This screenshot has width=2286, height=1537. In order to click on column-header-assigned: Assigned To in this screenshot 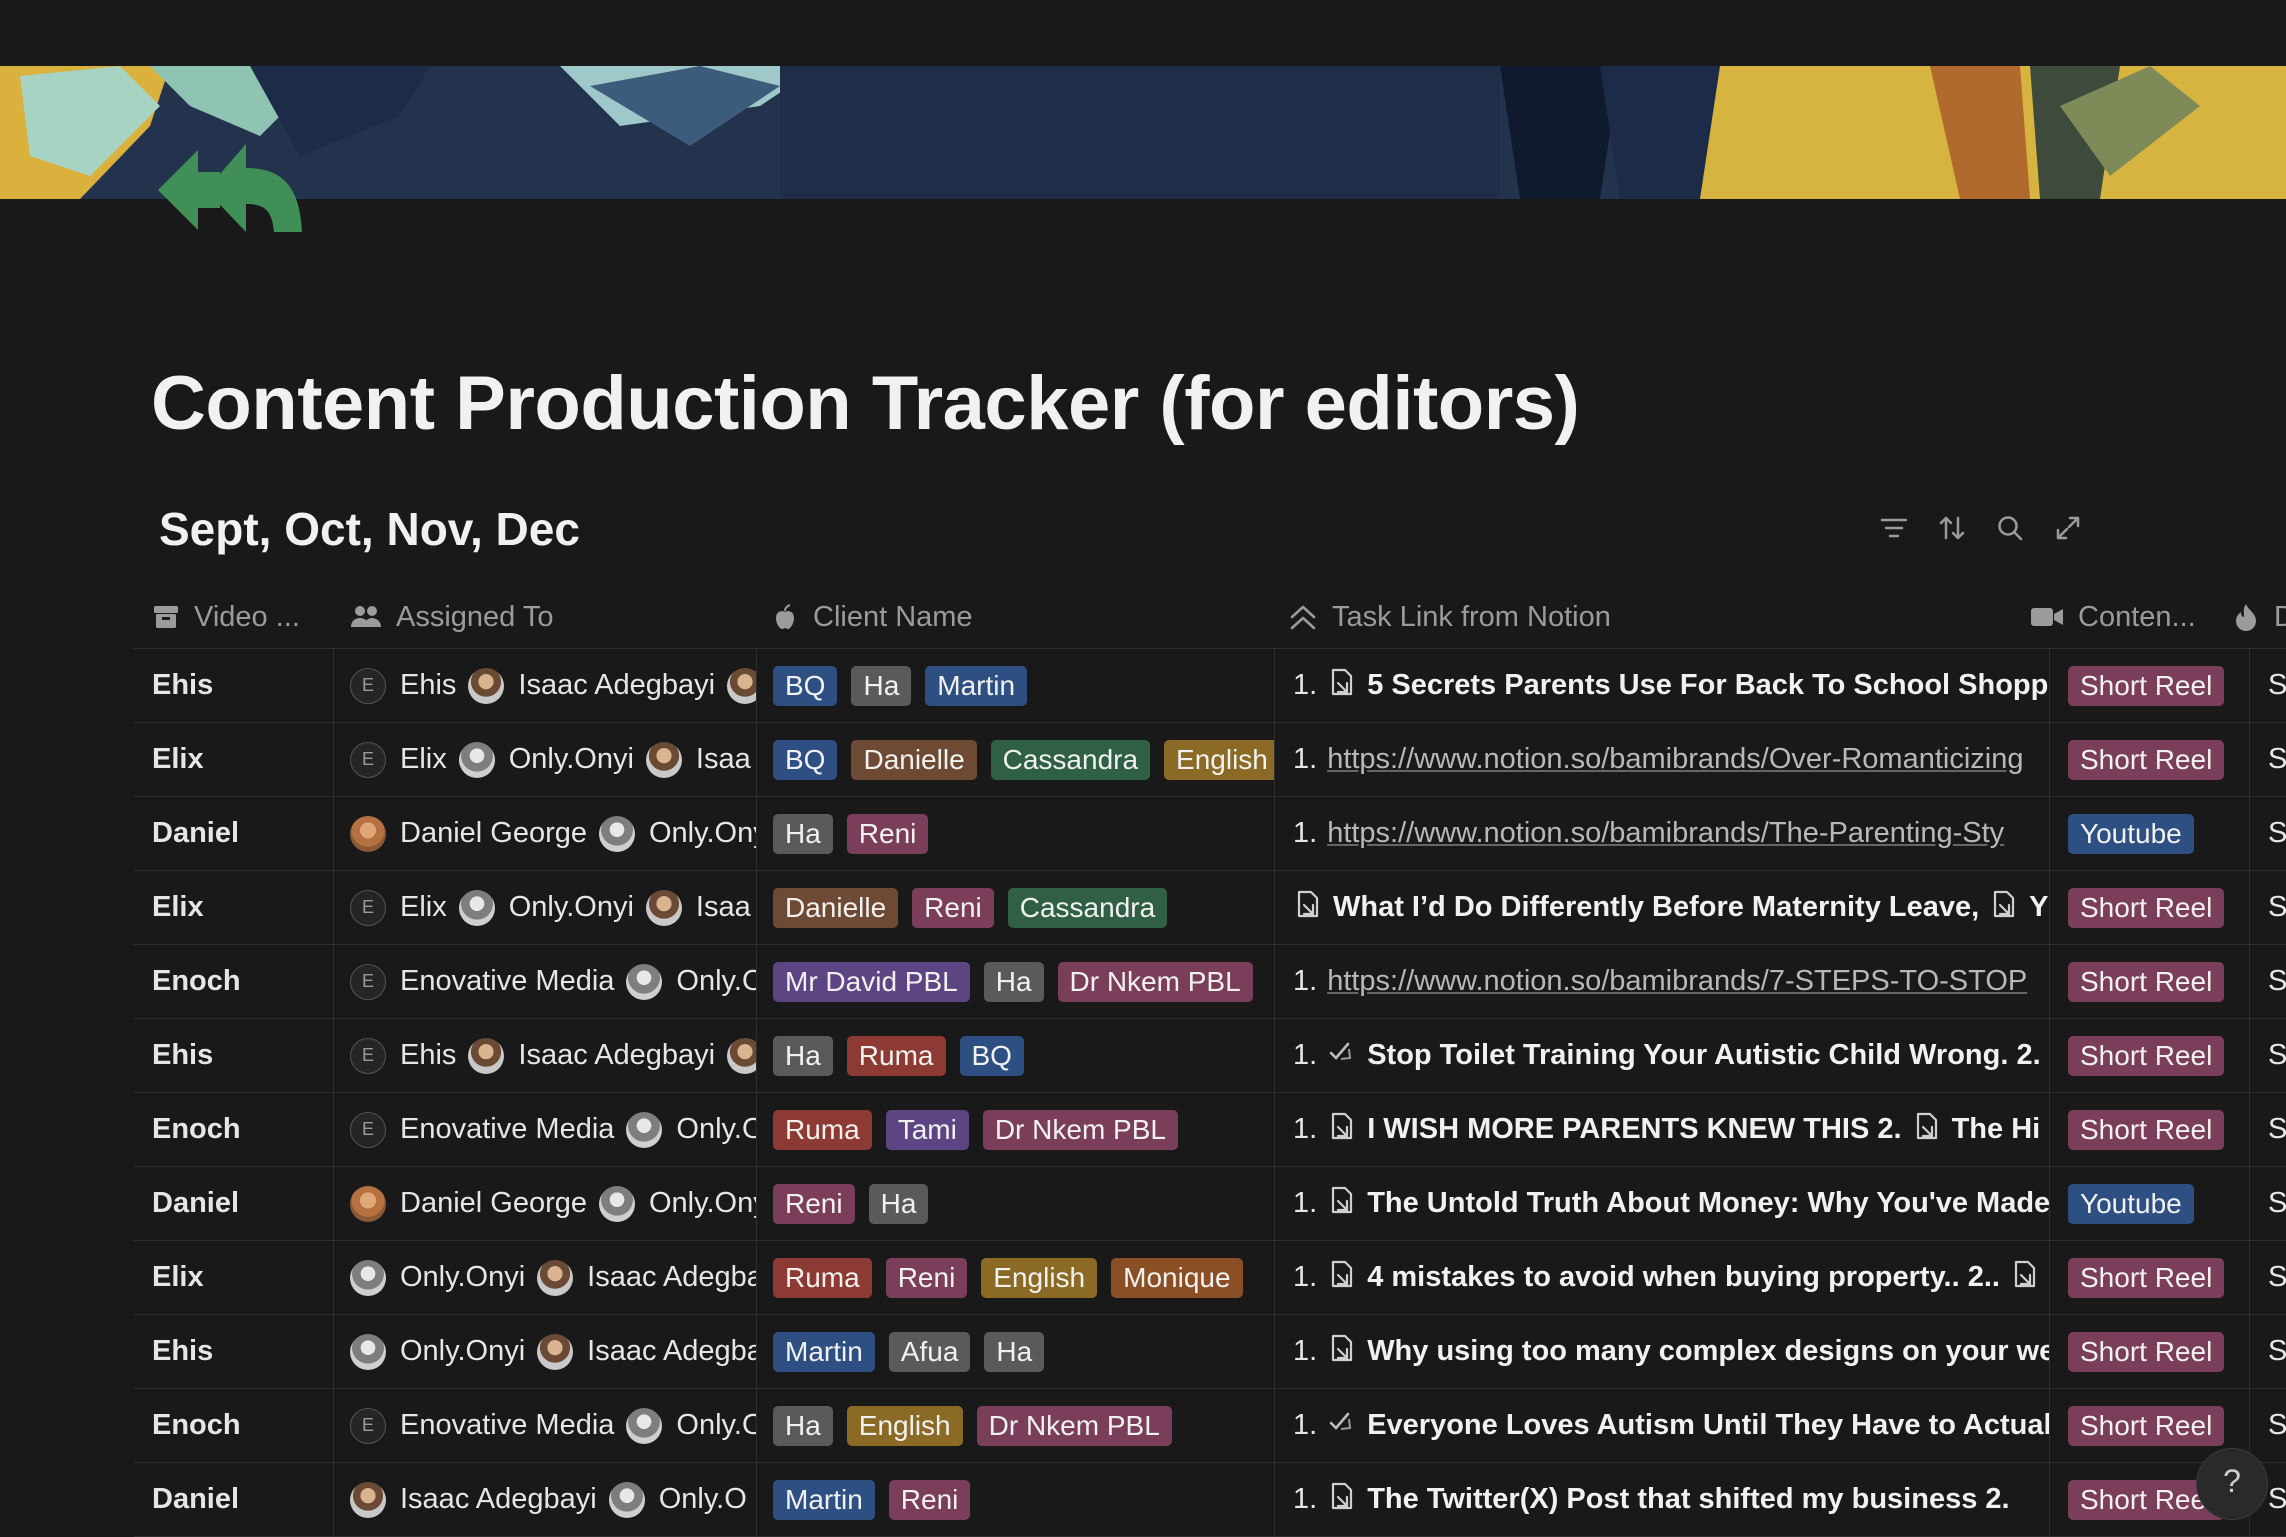, I will do `click(550, 617)`.